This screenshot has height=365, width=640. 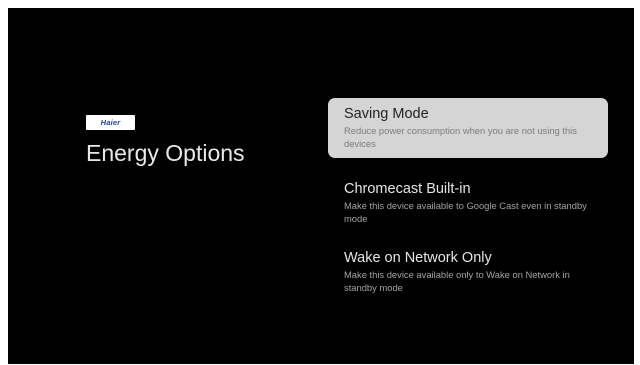 What do you see at coordinates (418, 258) in the screenshot?
I see `option-title: Wake on Network Only` at bounding box center [418, 258].